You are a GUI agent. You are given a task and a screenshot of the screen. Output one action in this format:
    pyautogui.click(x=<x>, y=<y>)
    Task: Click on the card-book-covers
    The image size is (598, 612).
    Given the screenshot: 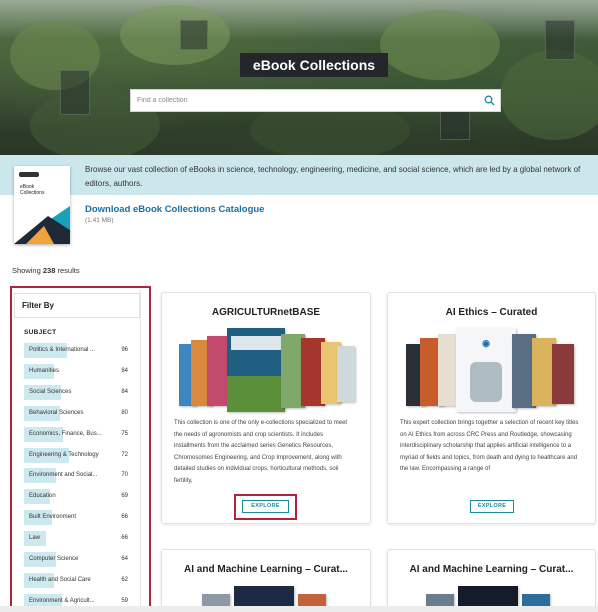 What is the action you would take?
    pyautogui.click(x=267, y=370)
    